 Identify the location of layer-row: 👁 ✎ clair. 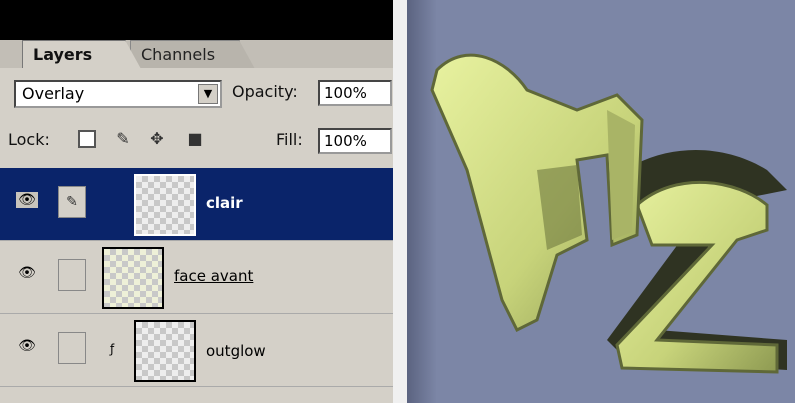
(196, 204).